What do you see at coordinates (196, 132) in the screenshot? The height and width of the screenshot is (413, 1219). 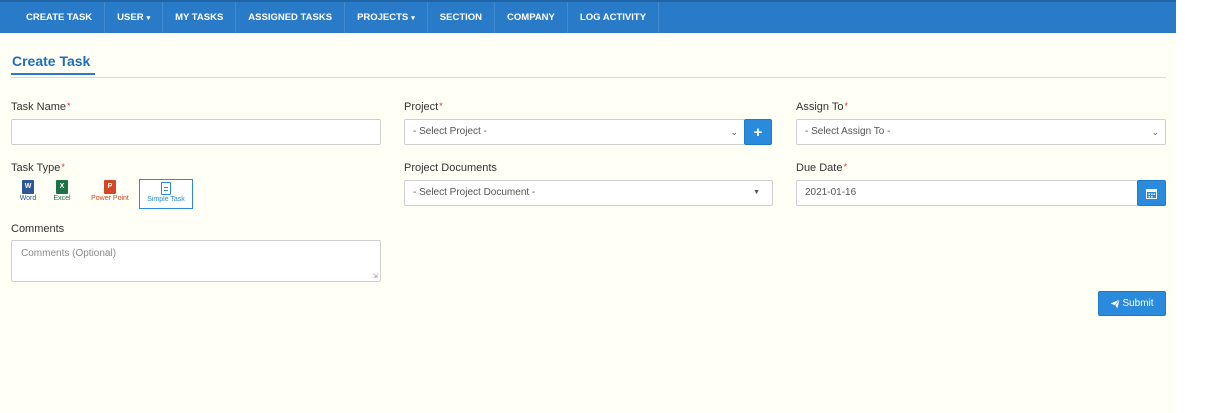 I see `task-name-input` at bounding box center [196, 132].